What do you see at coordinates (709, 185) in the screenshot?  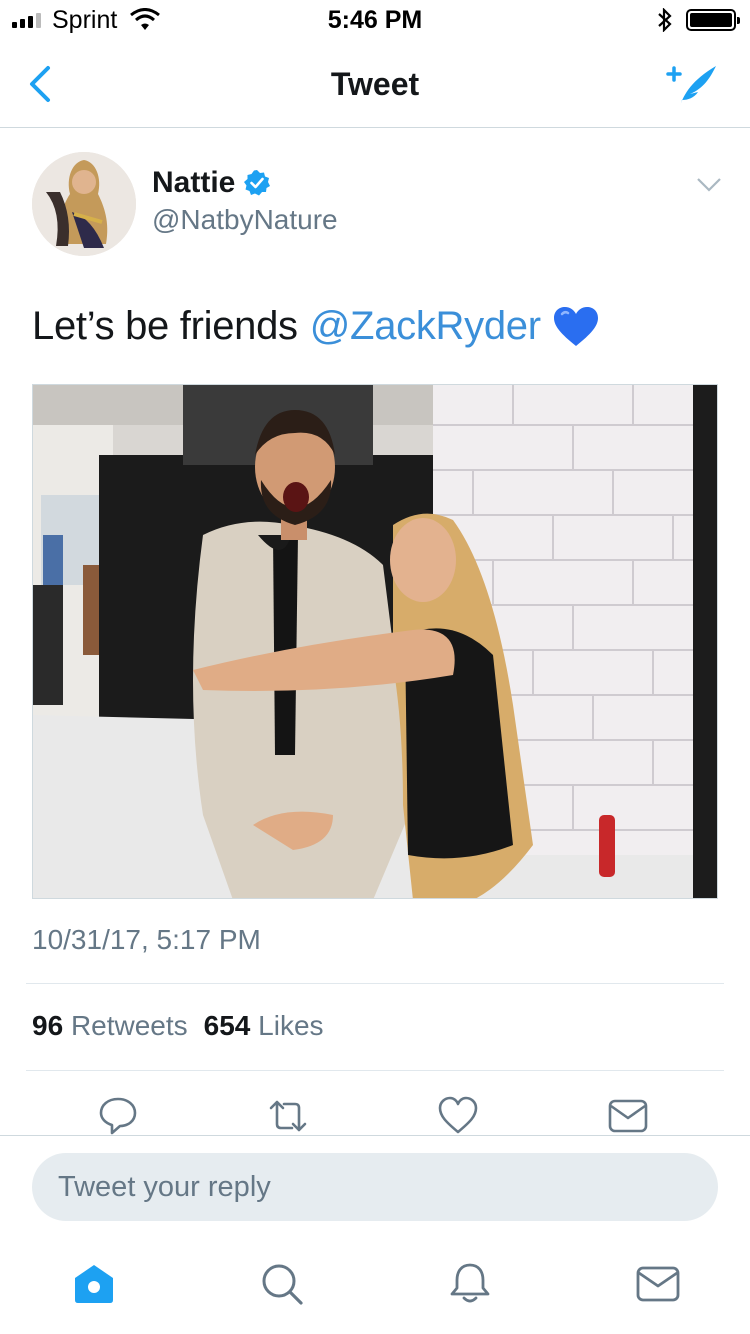 I see `chevron-down-icon` at bounding box center [709, 185].